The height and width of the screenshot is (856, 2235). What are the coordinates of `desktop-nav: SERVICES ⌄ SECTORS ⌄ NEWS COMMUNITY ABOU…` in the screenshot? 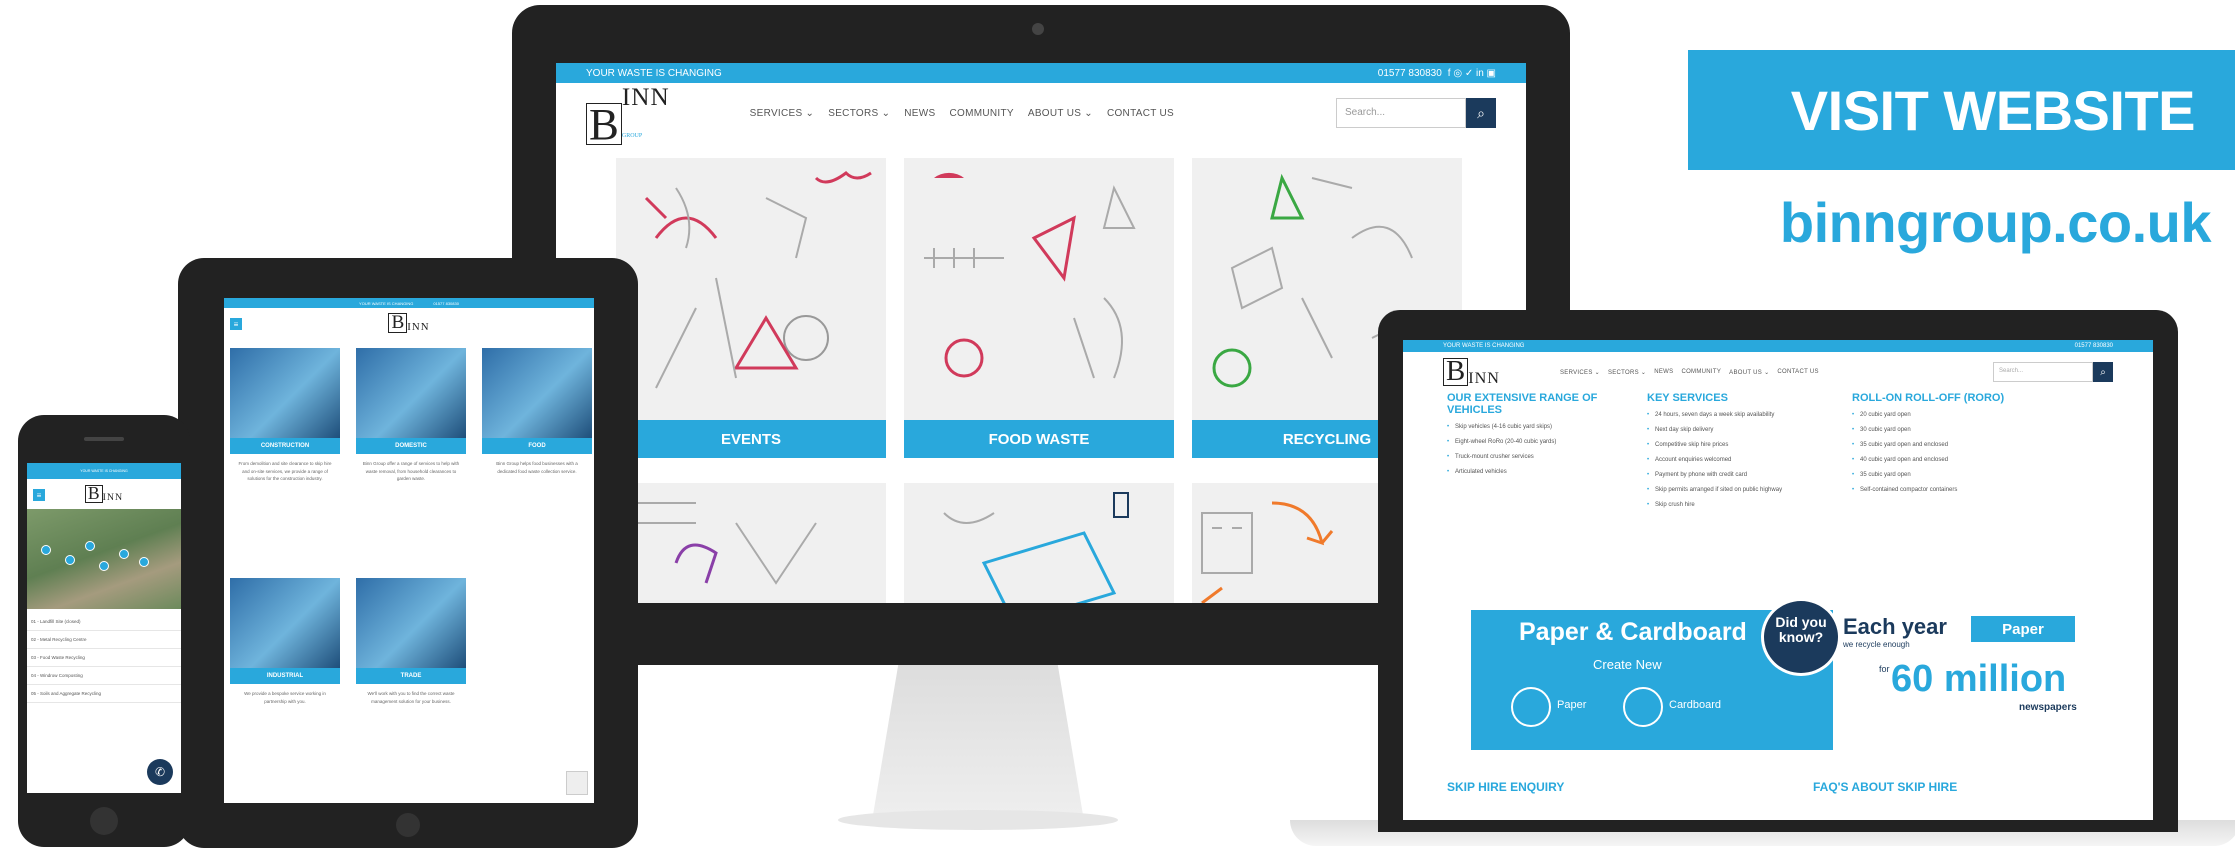 It's located at (1033, 113).